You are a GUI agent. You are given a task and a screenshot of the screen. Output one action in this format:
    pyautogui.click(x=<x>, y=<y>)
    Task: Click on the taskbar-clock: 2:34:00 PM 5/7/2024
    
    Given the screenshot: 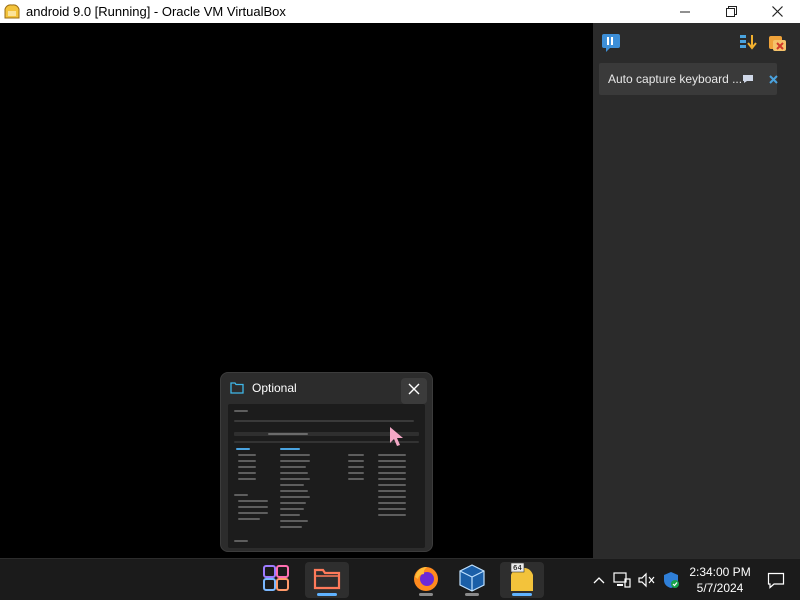 What is the action you would take?
    pyautogui.click(x=720, y=580)
    